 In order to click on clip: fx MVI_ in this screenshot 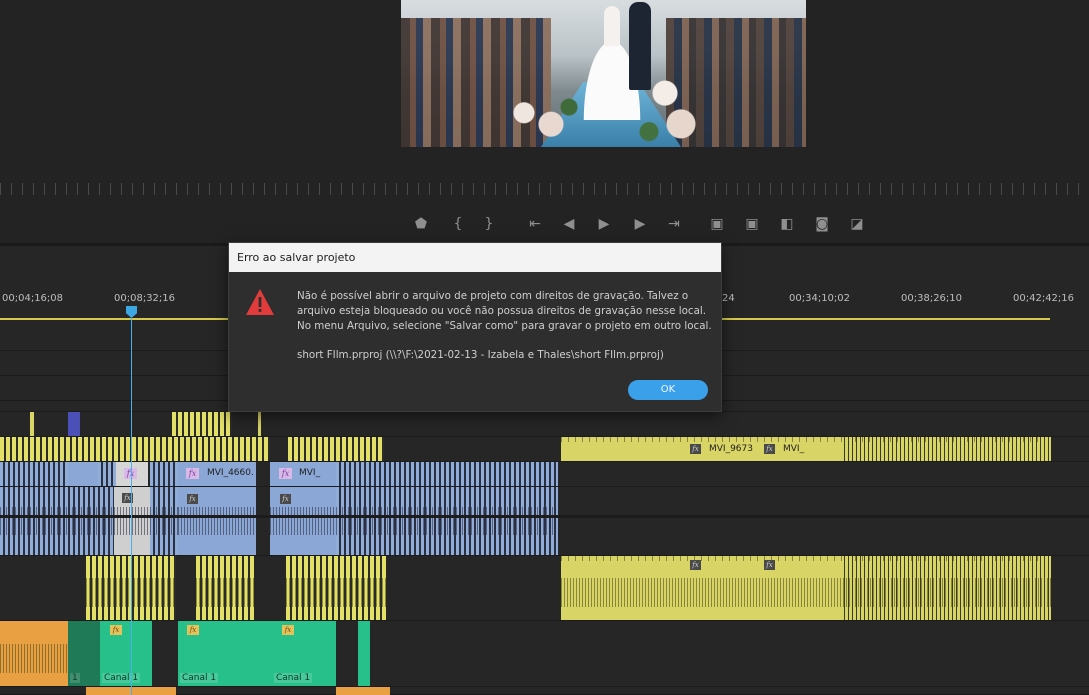, I will do `click(303, 474)`.